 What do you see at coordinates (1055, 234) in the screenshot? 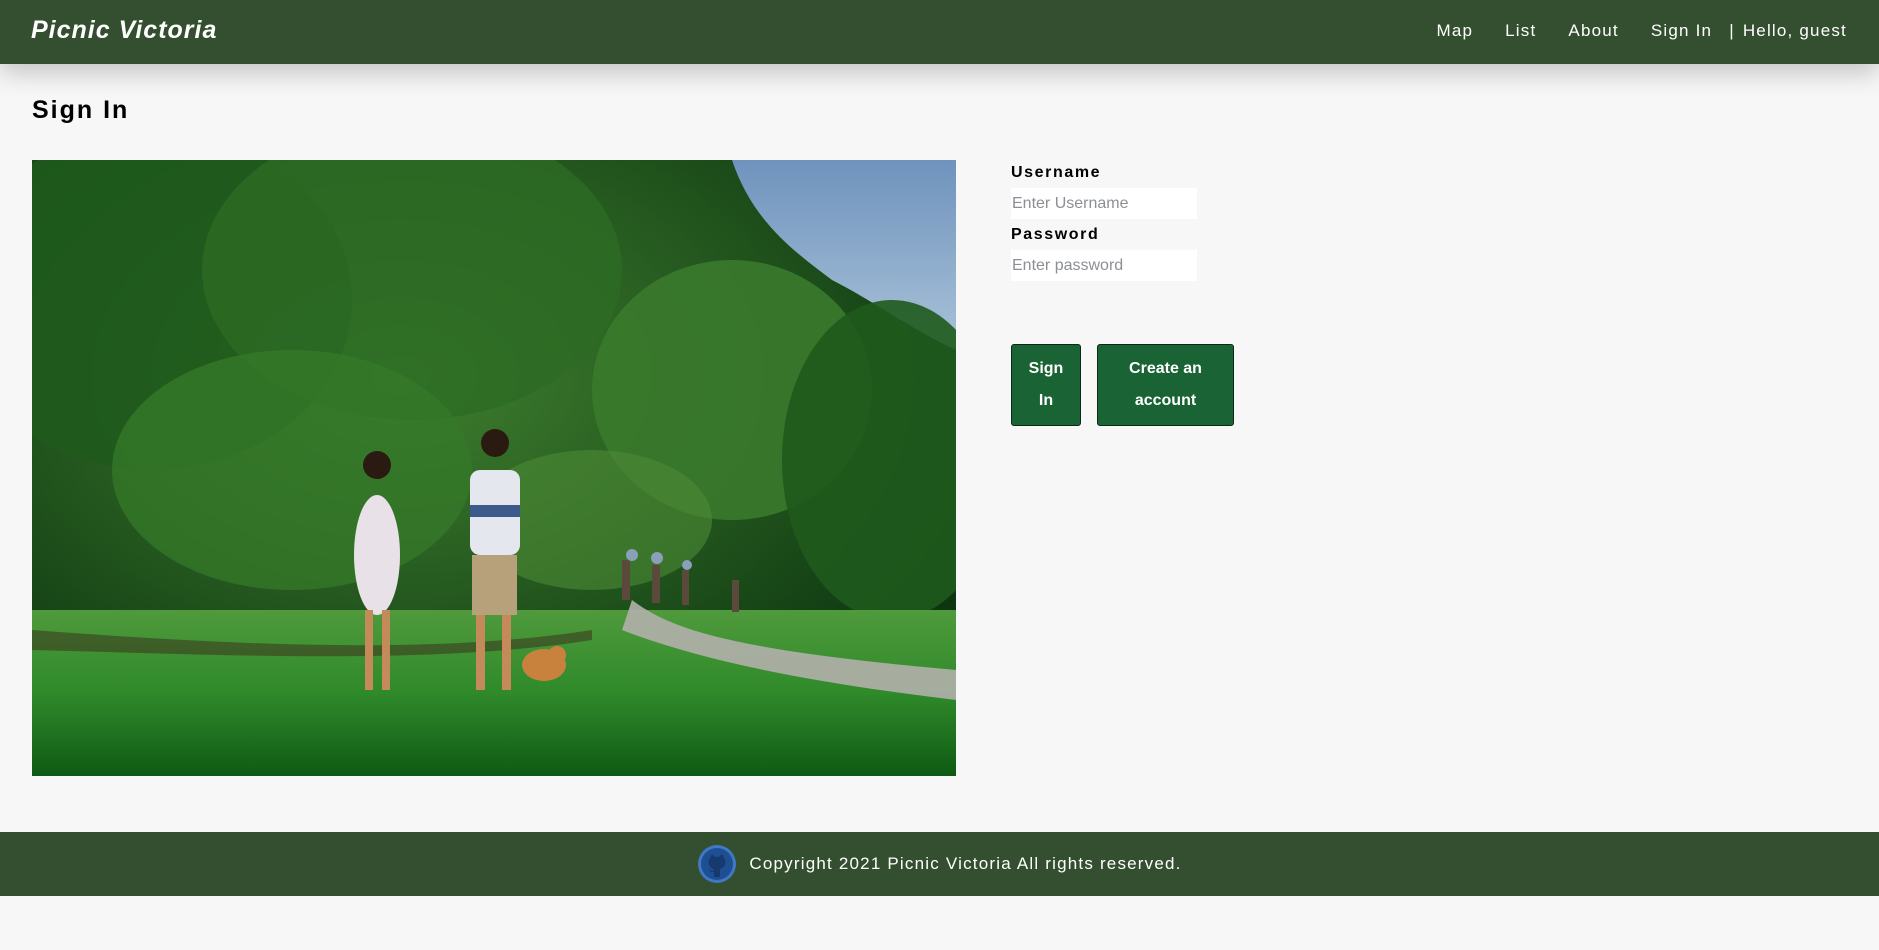
I see `password-label: Password` at bounding box center [1055, 234].